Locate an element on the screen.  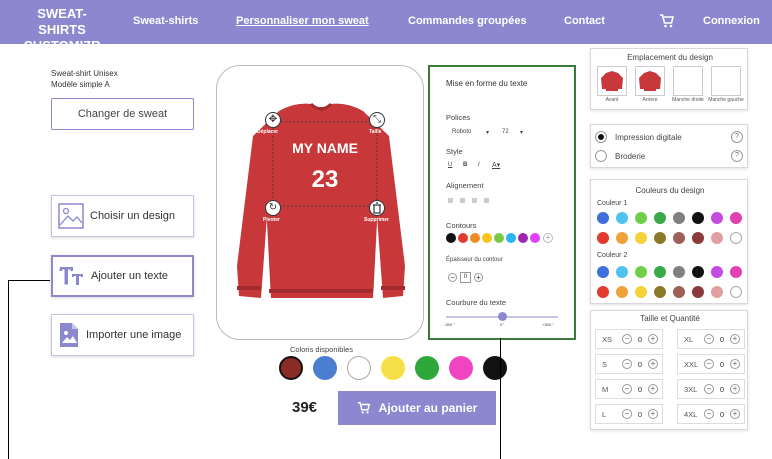
outline-add-color-icon: + is located at coordinates (548, 238).